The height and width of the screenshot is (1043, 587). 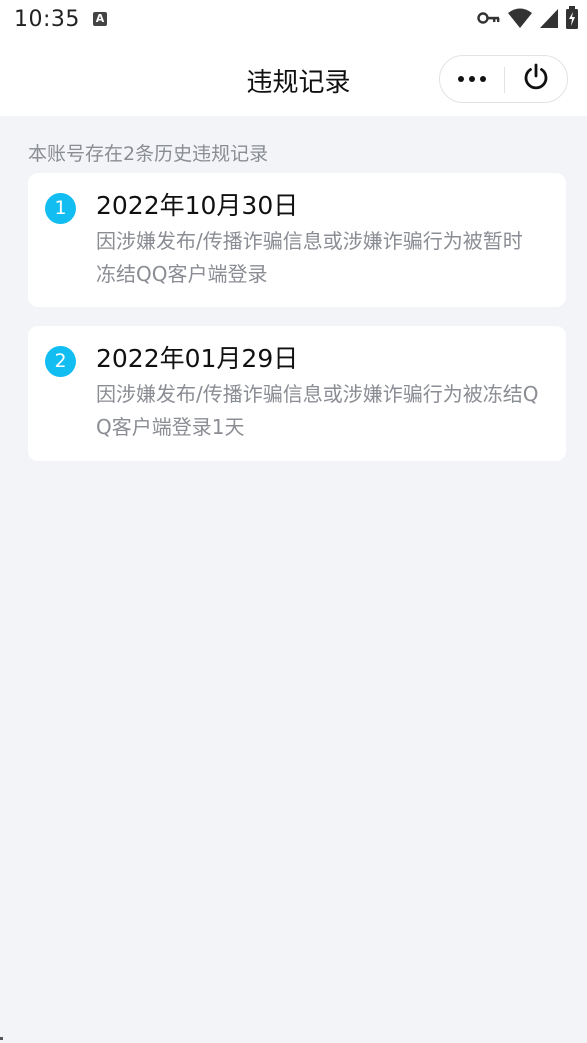 What do you see at coordinates (197, 358) in the screenshot?
I see `record-date: 2022年01月29日` at bounding box center [197, 358].